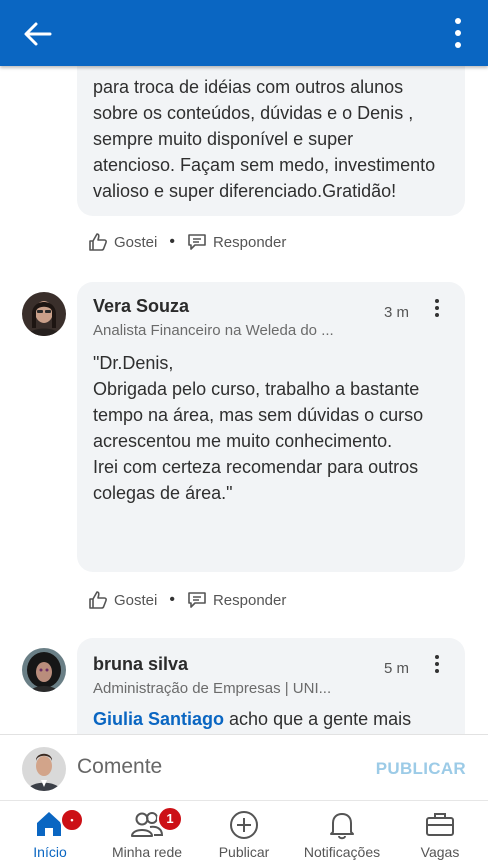 Image resolution: width=488 pixels, height=866 pixels. Describe the element at coordinates (244, 33) in the screenshot. I see `top-app-bar` at that location.